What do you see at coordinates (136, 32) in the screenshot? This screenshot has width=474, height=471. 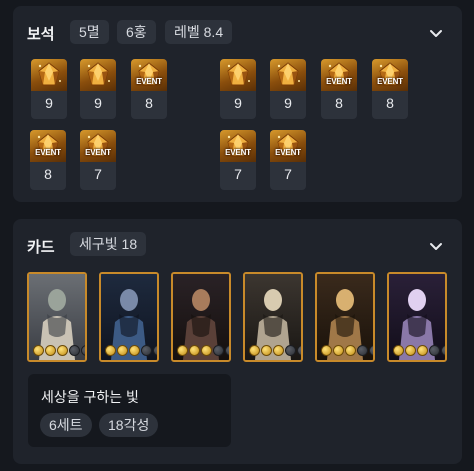 I see `gem-chip-crimson: 6홍` at bounding box center [136, 32].